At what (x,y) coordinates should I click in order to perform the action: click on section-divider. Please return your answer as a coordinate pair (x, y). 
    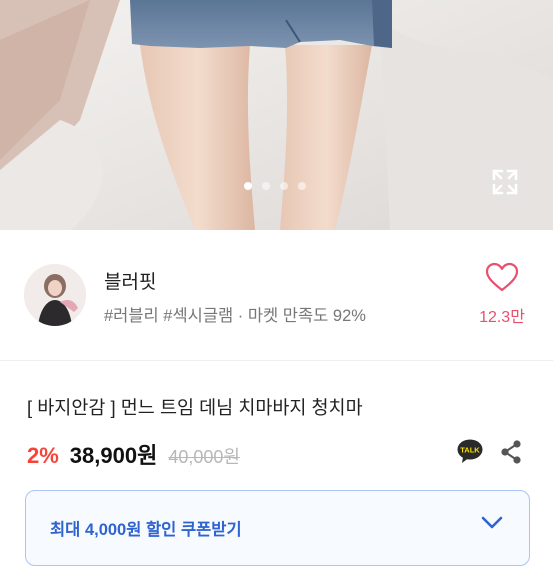
    Looking at the image, I should click on (276, 360).